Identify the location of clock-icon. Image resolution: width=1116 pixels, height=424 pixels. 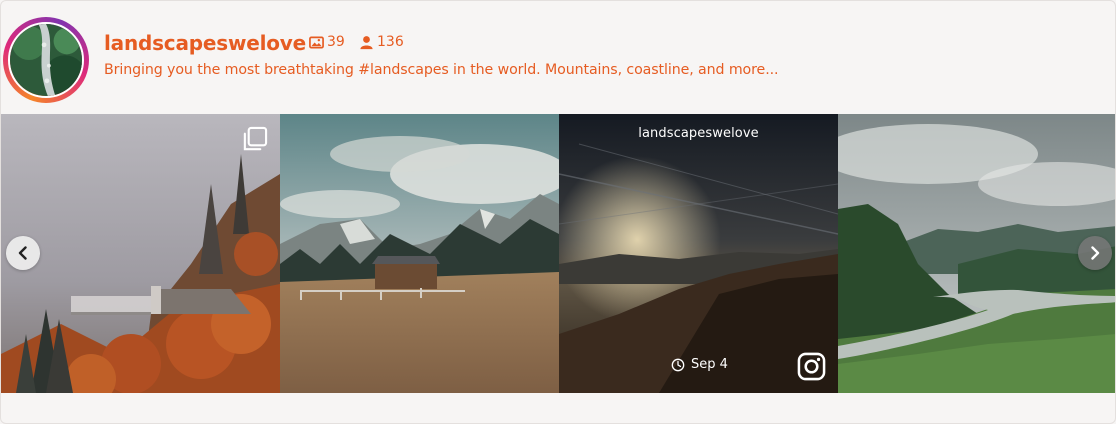
(678, 364).